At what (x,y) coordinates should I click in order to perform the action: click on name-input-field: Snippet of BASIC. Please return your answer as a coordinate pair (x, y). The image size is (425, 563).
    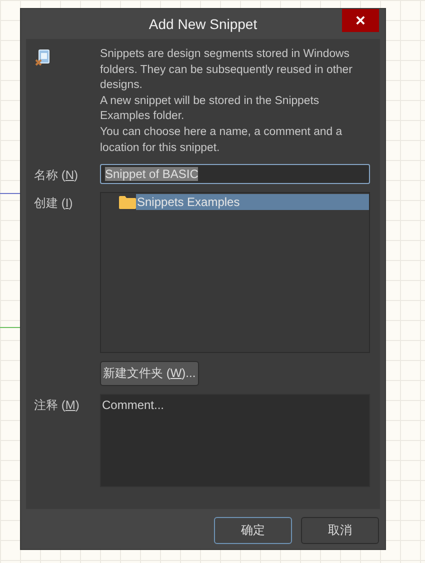
    Looking at the image, I should click on (235, 174).